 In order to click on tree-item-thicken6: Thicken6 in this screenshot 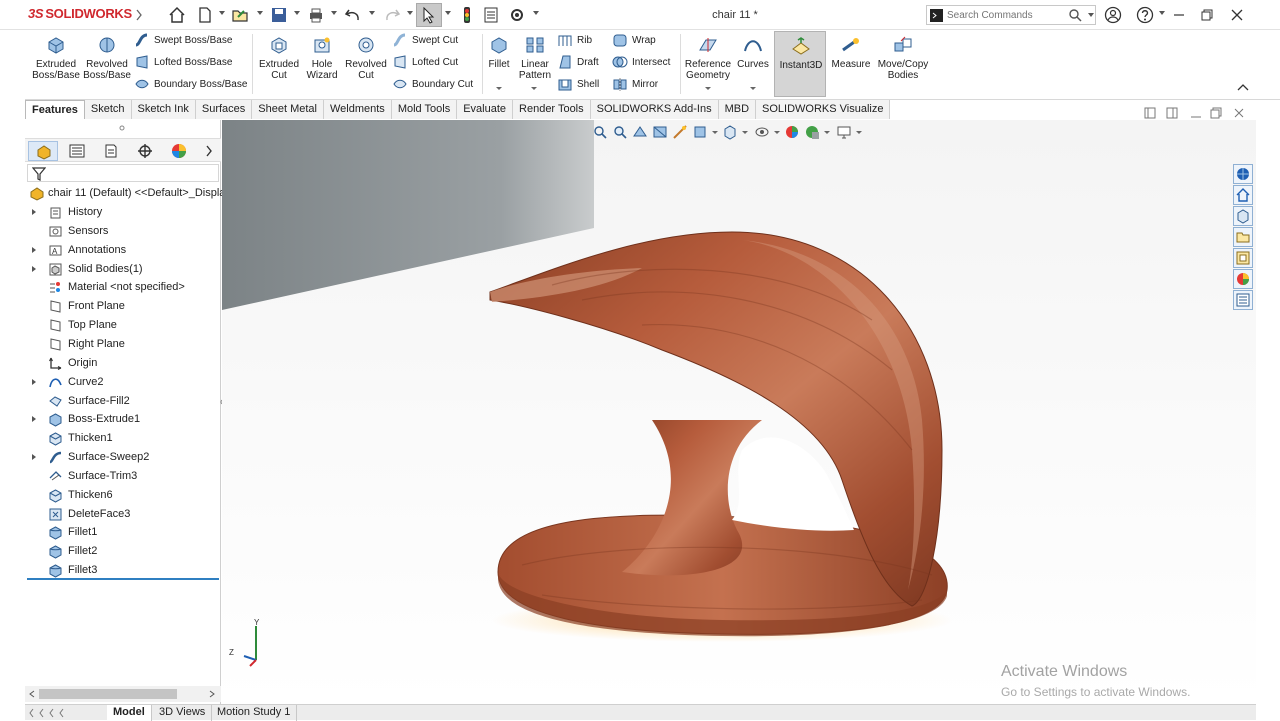, I will do `click(122, 495)`.